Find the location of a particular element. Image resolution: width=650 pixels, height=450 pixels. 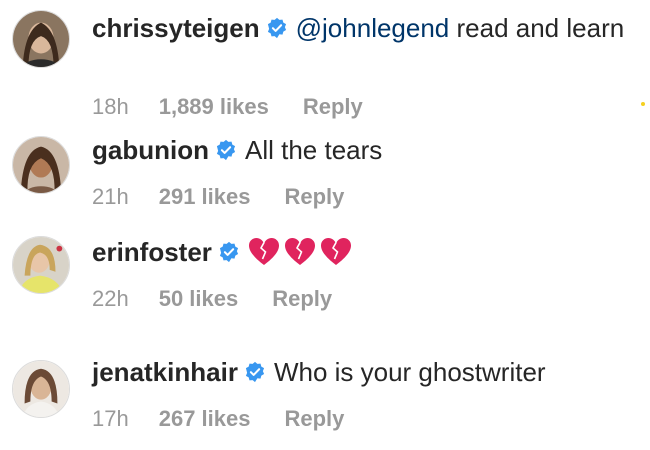

username: chrissyteigen is located at coordinates (176, 28).